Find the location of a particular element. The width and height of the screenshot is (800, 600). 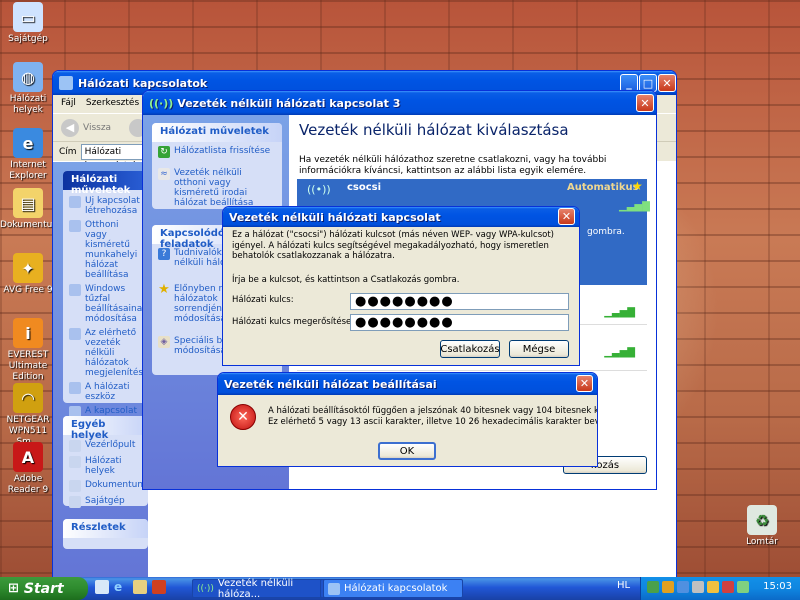

desktop-icon-internet-explorer: e Internet Explorer is located at coordinates (28, 155).